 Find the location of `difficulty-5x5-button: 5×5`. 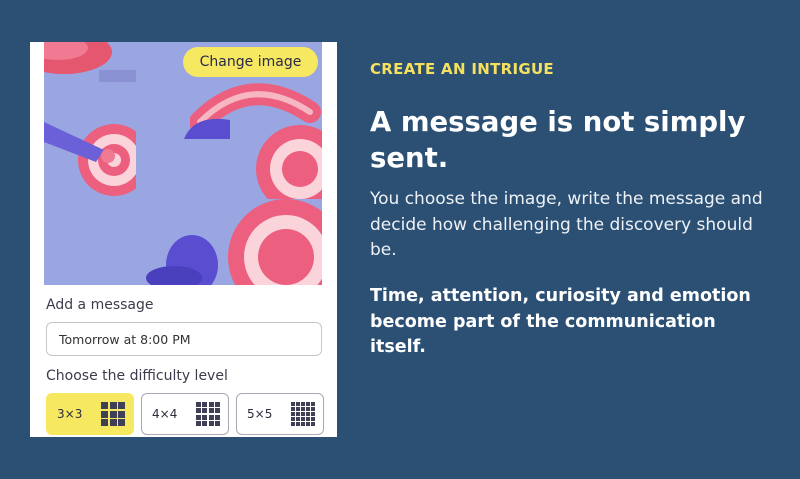

difficulty-5x5-button: 5×5 is located at coordinates (280, 414).